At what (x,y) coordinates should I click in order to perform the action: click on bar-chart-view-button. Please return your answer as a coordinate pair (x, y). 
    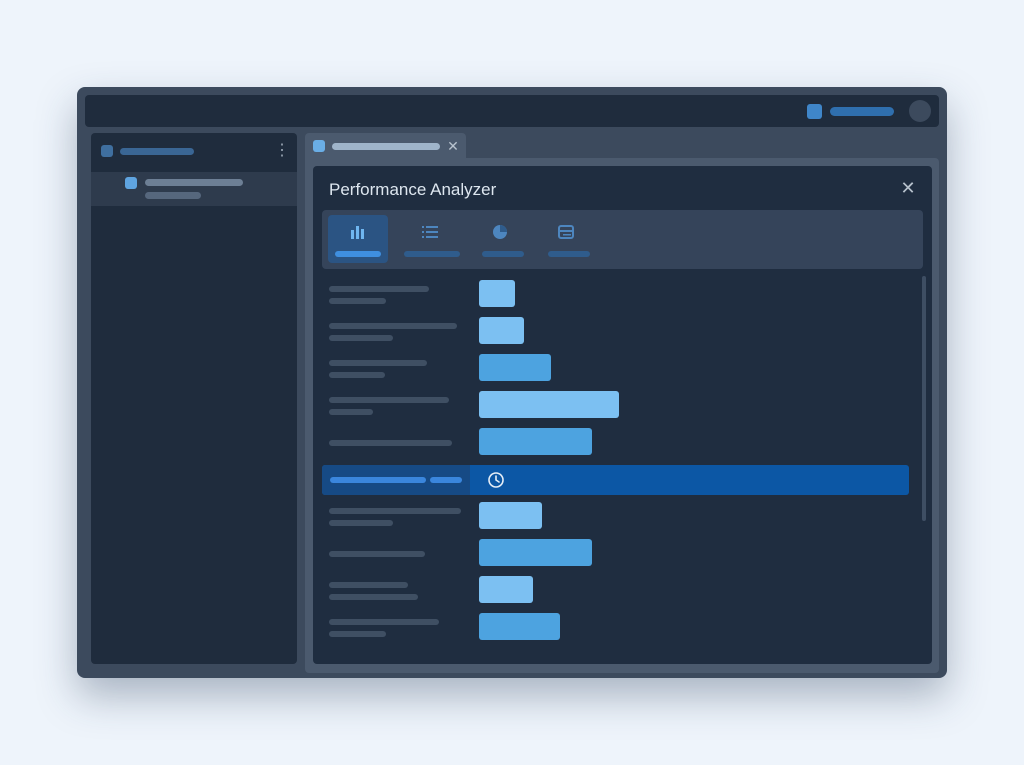
    Looking at the image, I should click on (358, 239).